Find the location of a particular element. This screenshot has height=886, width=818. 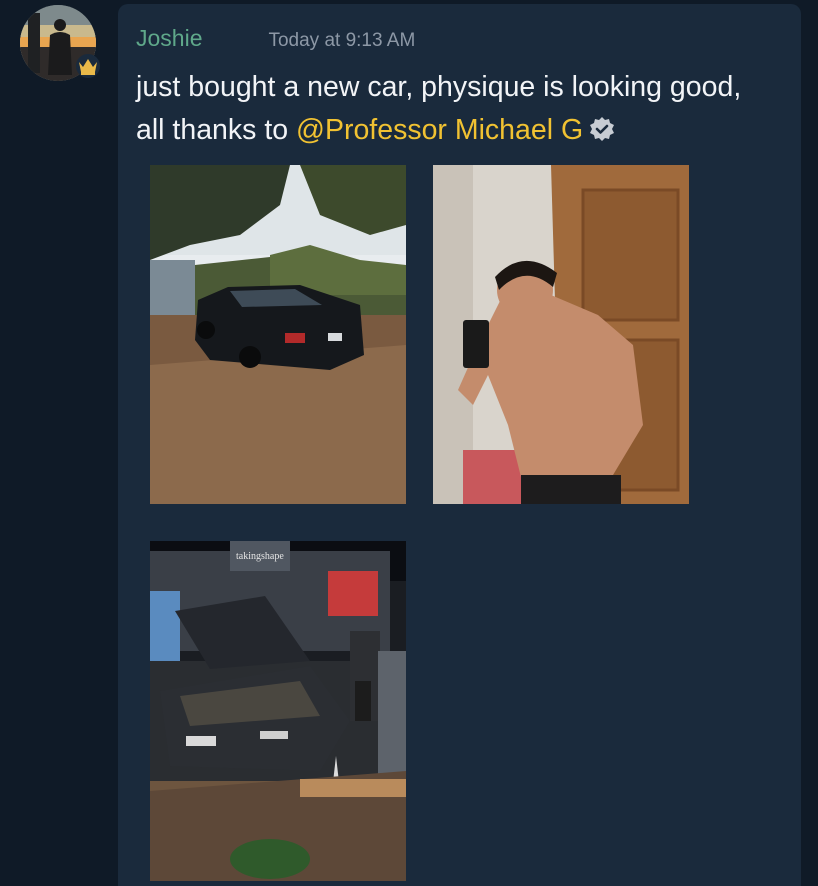

attachment-car-photo is located at coordinates (278, 334).